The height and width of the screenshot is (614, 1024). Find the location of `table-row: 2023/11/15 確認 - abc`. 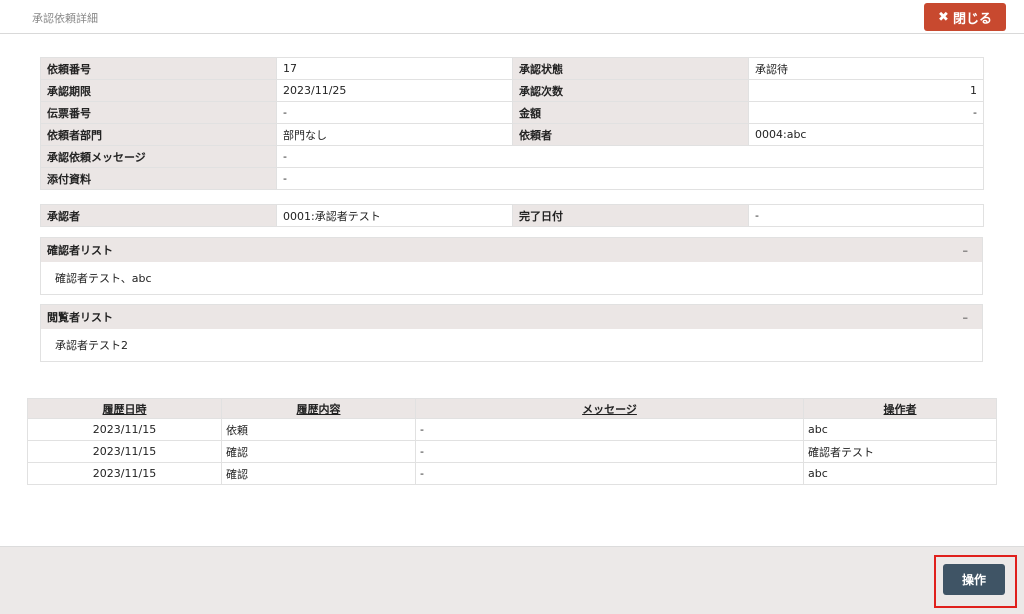

table-row: 2023/11/15 確認 - abc is located at coordinates (512, 473).